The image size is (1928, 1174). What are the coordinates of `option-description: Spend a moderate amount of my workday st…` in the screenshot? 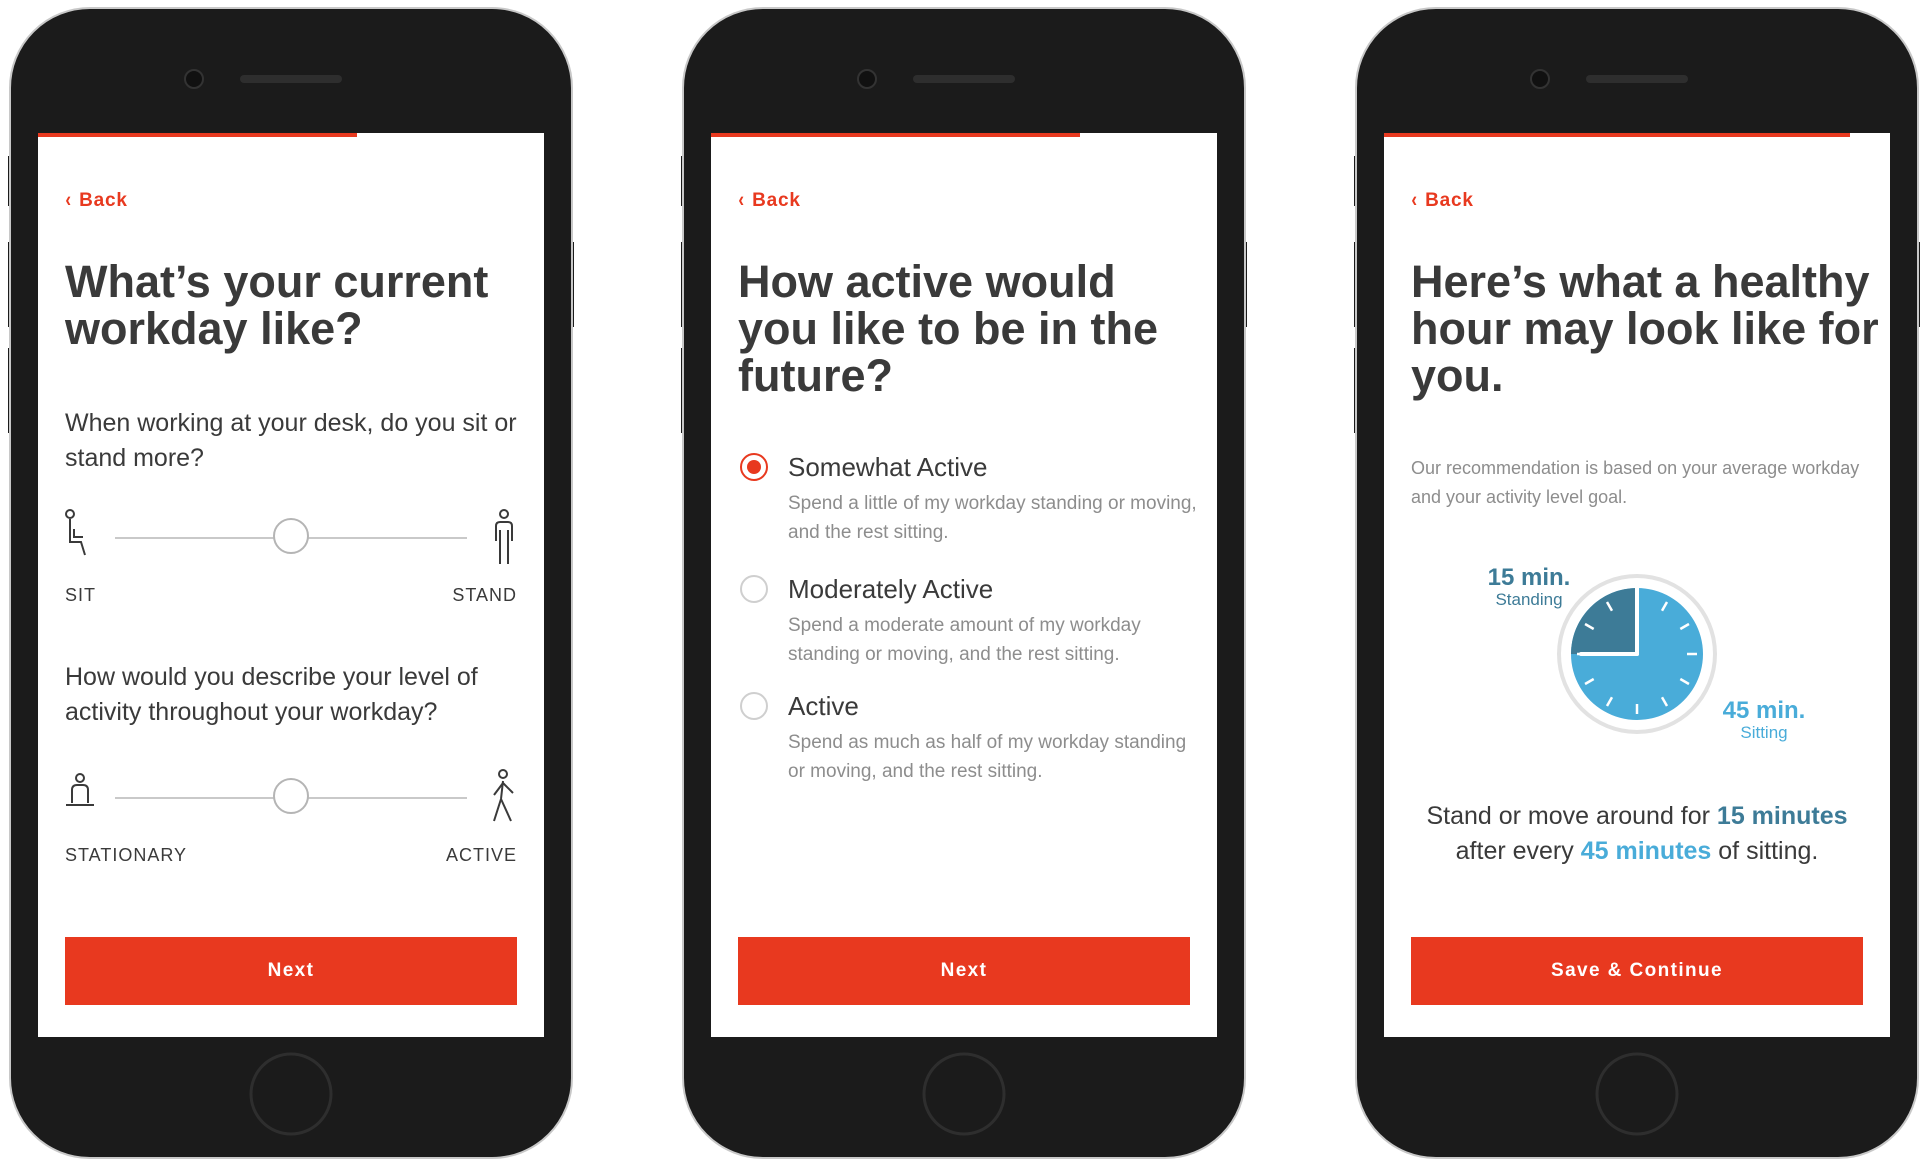 It's located at (964, 640).